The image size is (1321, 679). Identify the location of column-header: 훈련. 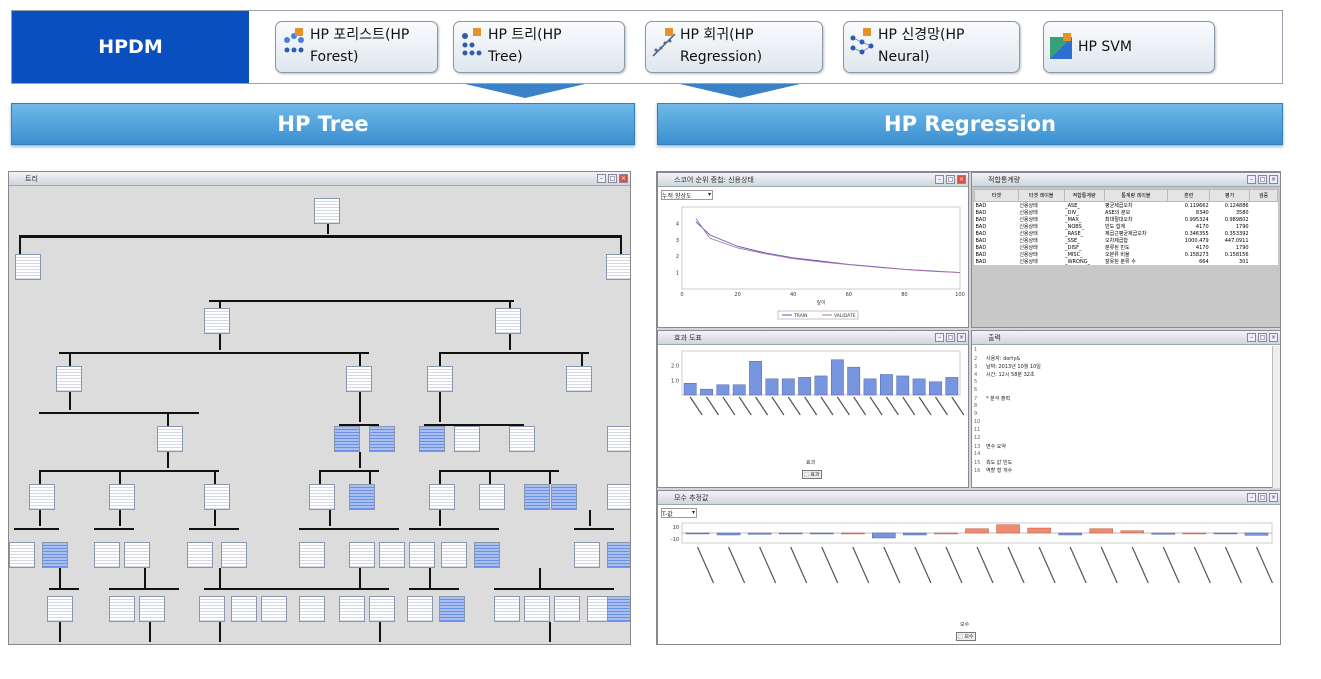
(1189, 195).